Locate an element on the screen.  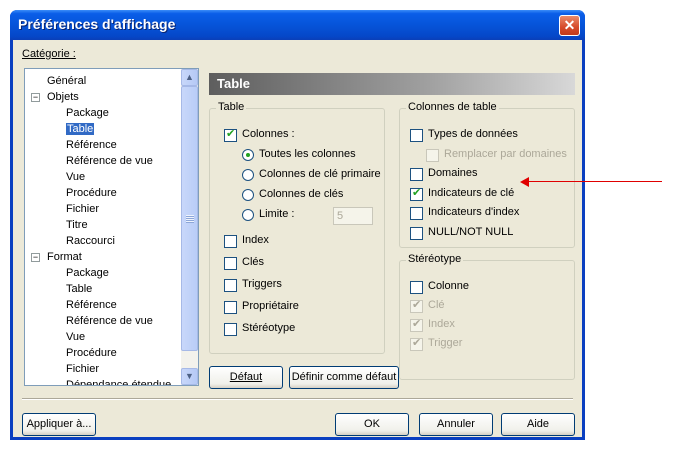
tree-item-label: Objets is located at coordinates (63, 97).